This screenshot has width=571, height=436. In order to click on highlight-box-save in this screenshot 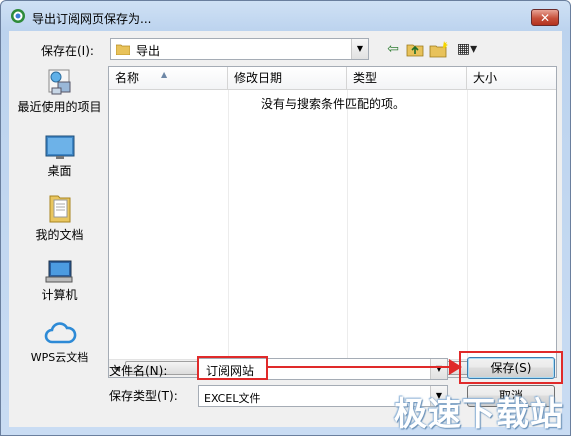, I will do `click(511, 367)`.